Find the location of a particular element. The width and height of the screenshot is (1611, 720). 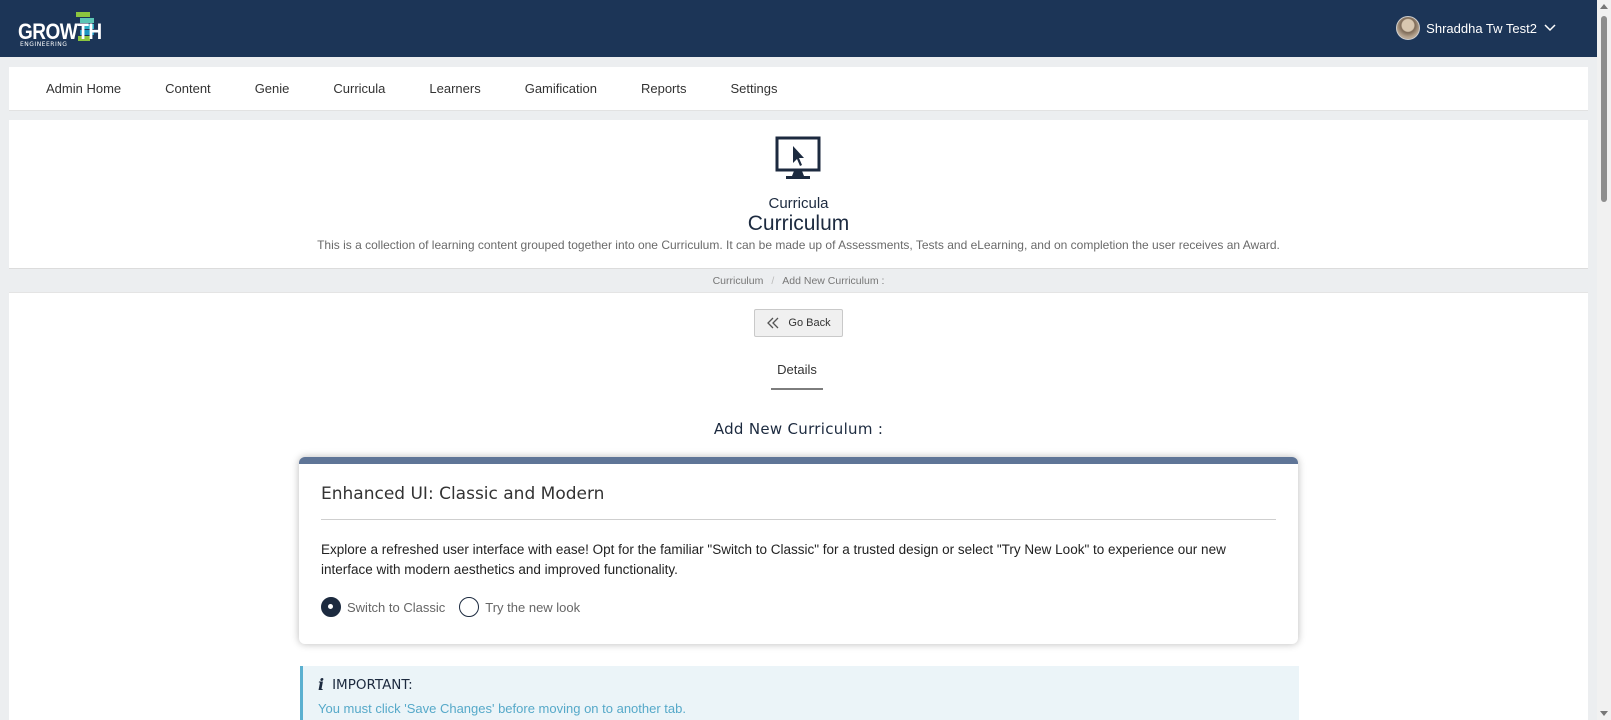

nav-admin-home: Admin Home is located at coordinates (83, 88).